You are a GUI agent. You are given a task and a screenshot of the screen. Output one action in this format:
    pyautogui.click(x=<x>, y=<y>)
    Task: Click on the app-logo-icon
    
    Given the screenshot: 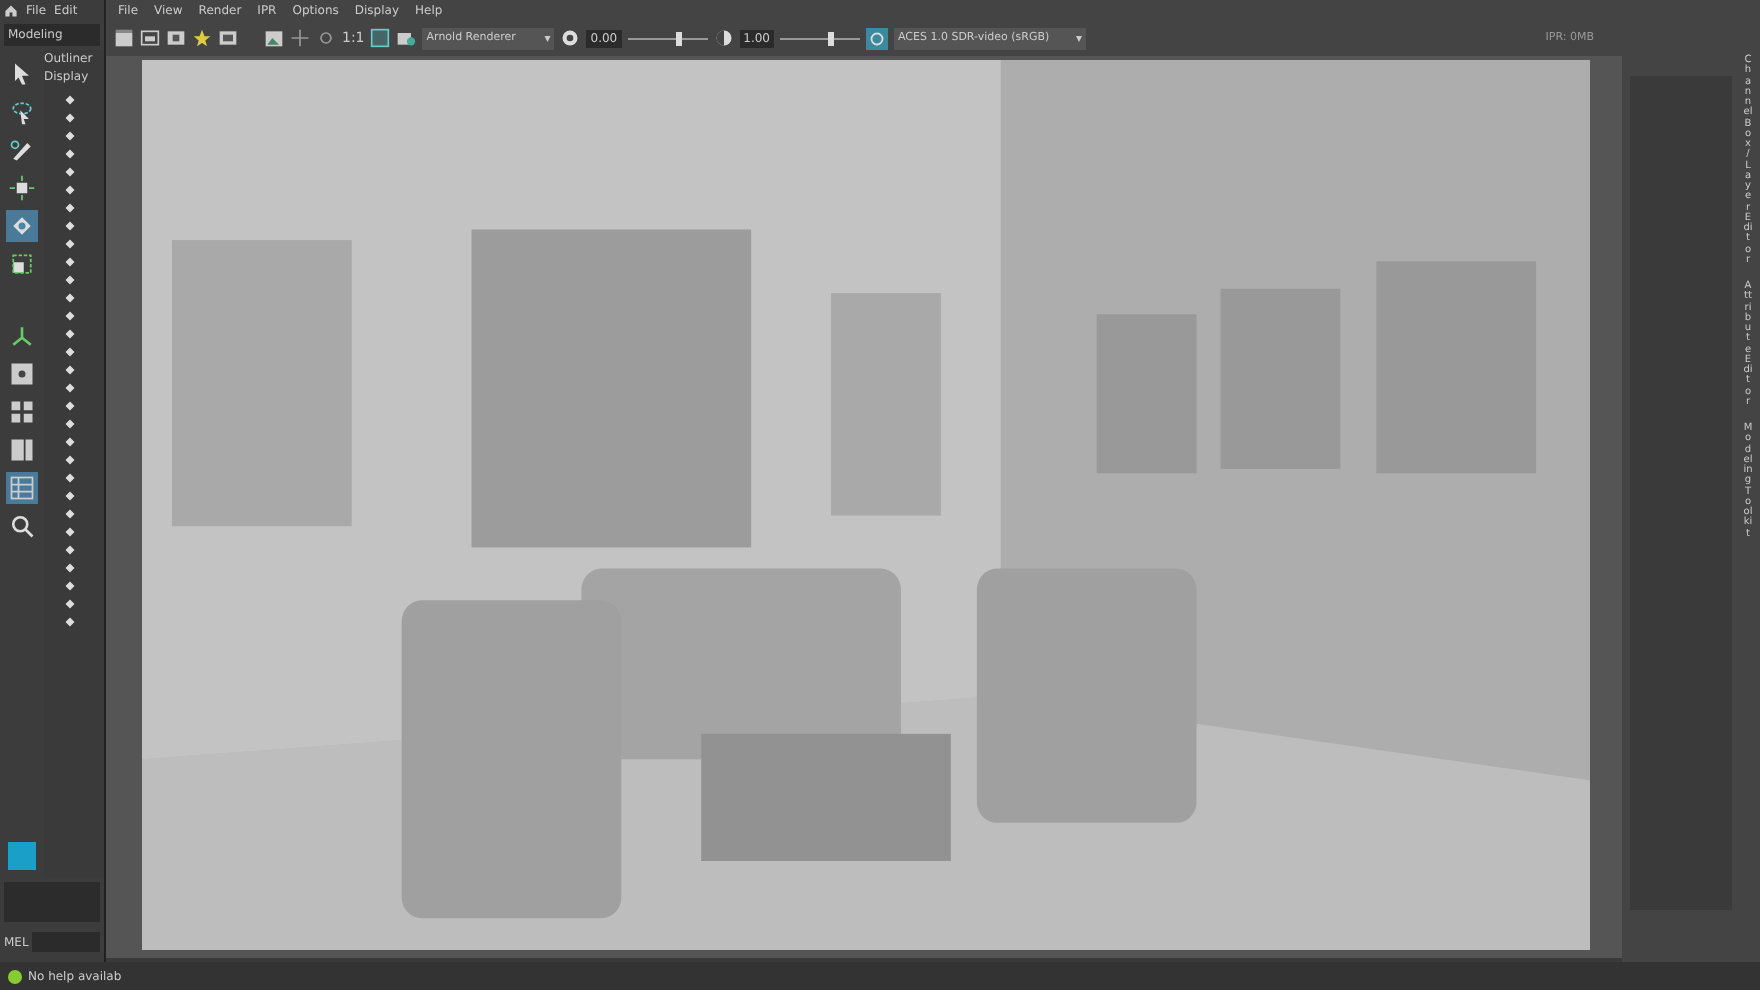 What is the action you would take?
    pyautogui.click(x=22, y=856)
    